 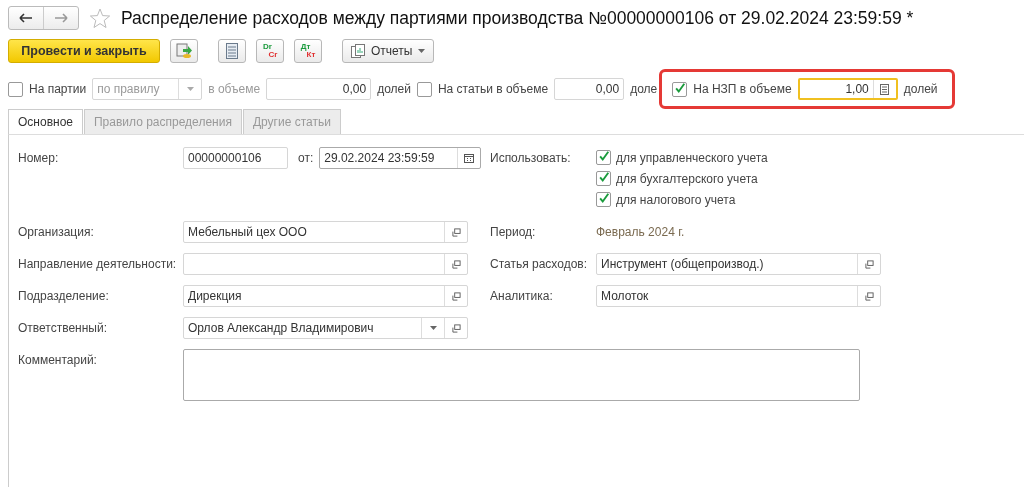 What do you see at coordinates (56, 231) in the screenshot?
I see `field-label: Организация:` at bounding box center [56, 231].